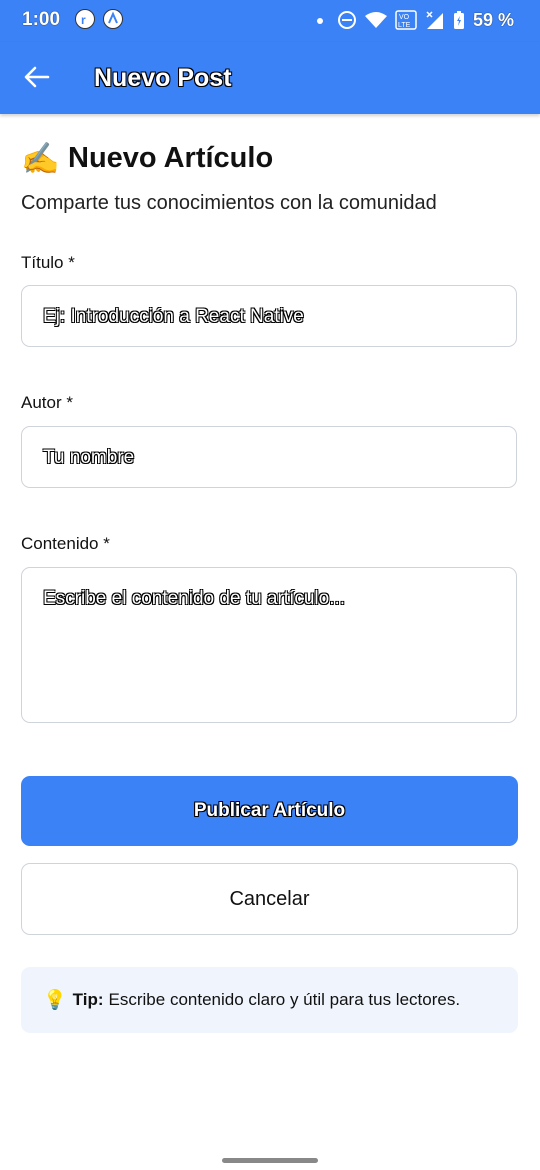  I want to click on status-bar: 1:00 r VO LTE 59 %, so click(270, 21).